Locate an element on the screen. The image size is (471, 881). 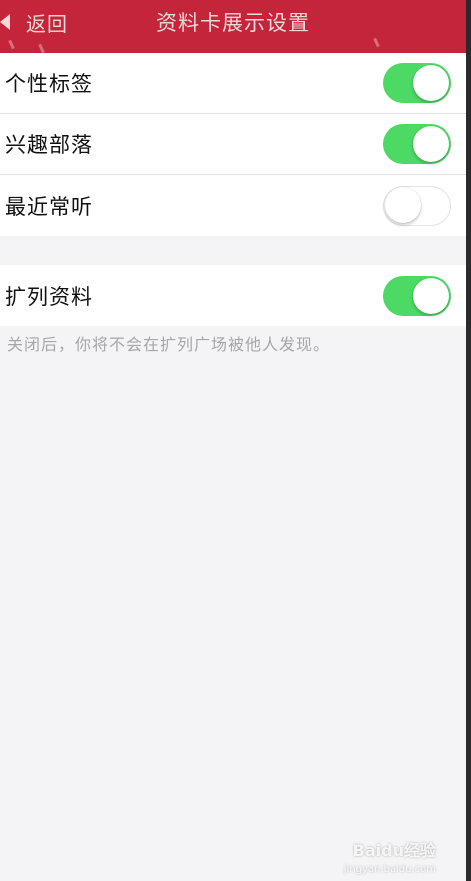
page-title: 资料卡展示设置 is located at coordinates (233, 23).